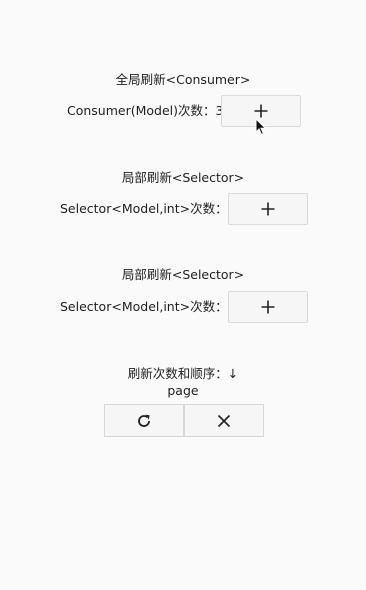 The height and width of the screenshot is (590, 366). I want to click on counter-label: Consumer(Model)次数：, so click(141, 110).